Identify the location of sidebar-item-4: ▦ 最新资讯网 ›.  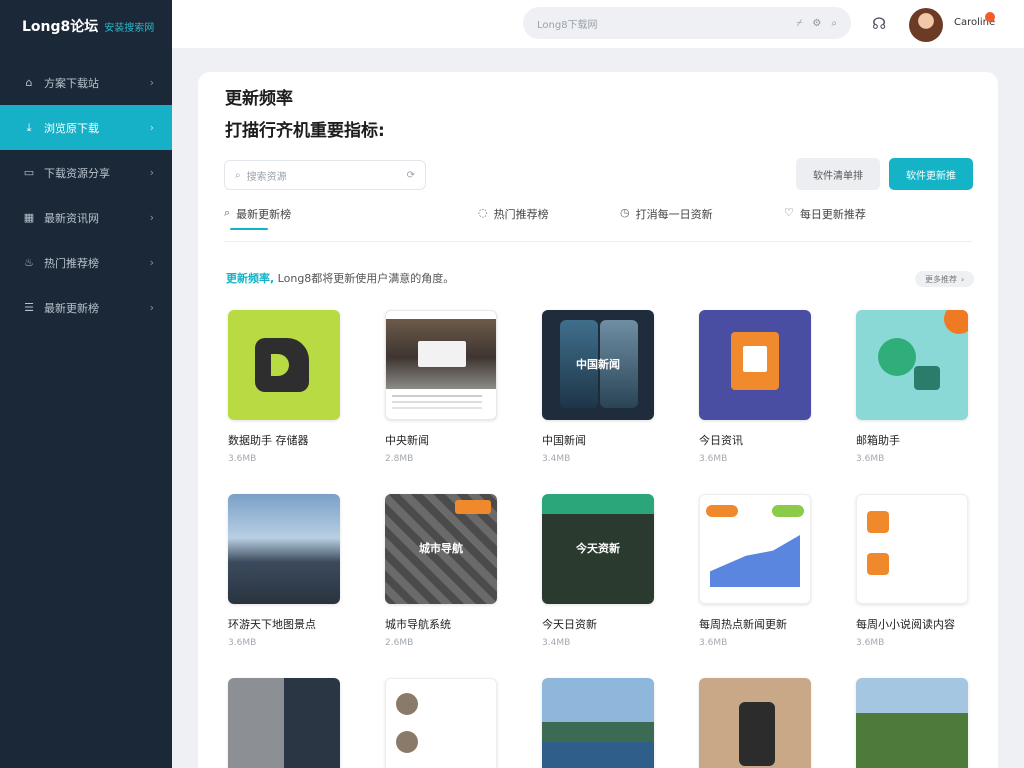
(86, 217).